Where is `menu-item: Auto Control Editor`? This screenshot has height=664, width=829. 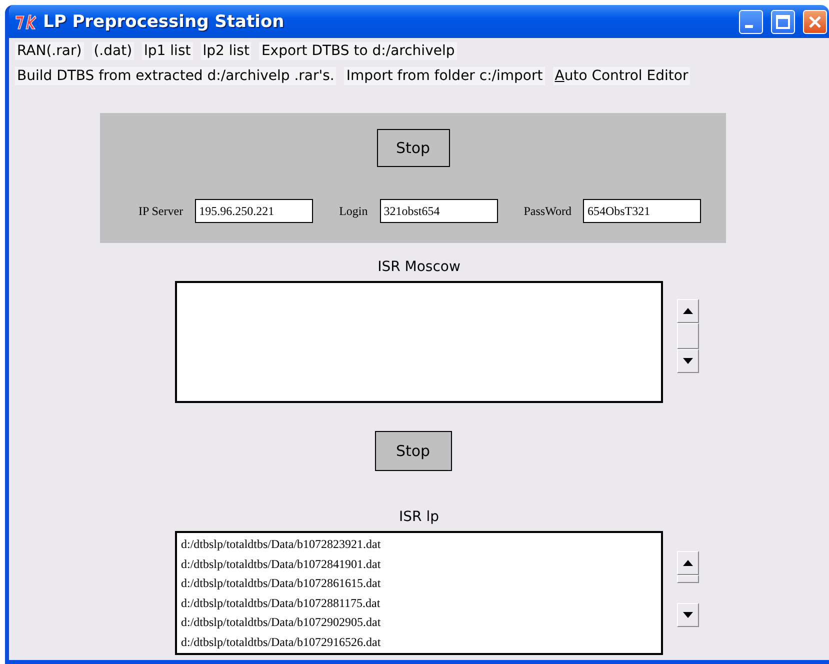 menu-item: Auto Control Editor is located at coordinates (621, 75).